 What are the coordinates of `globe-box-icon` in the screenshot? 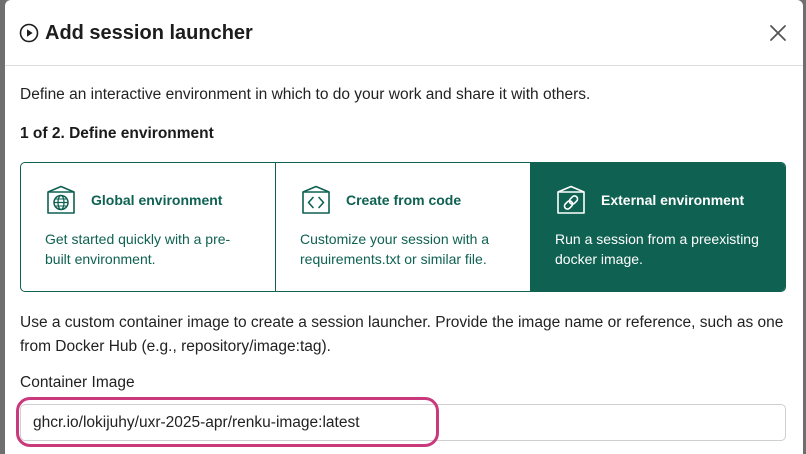 It's located at (61, 199).